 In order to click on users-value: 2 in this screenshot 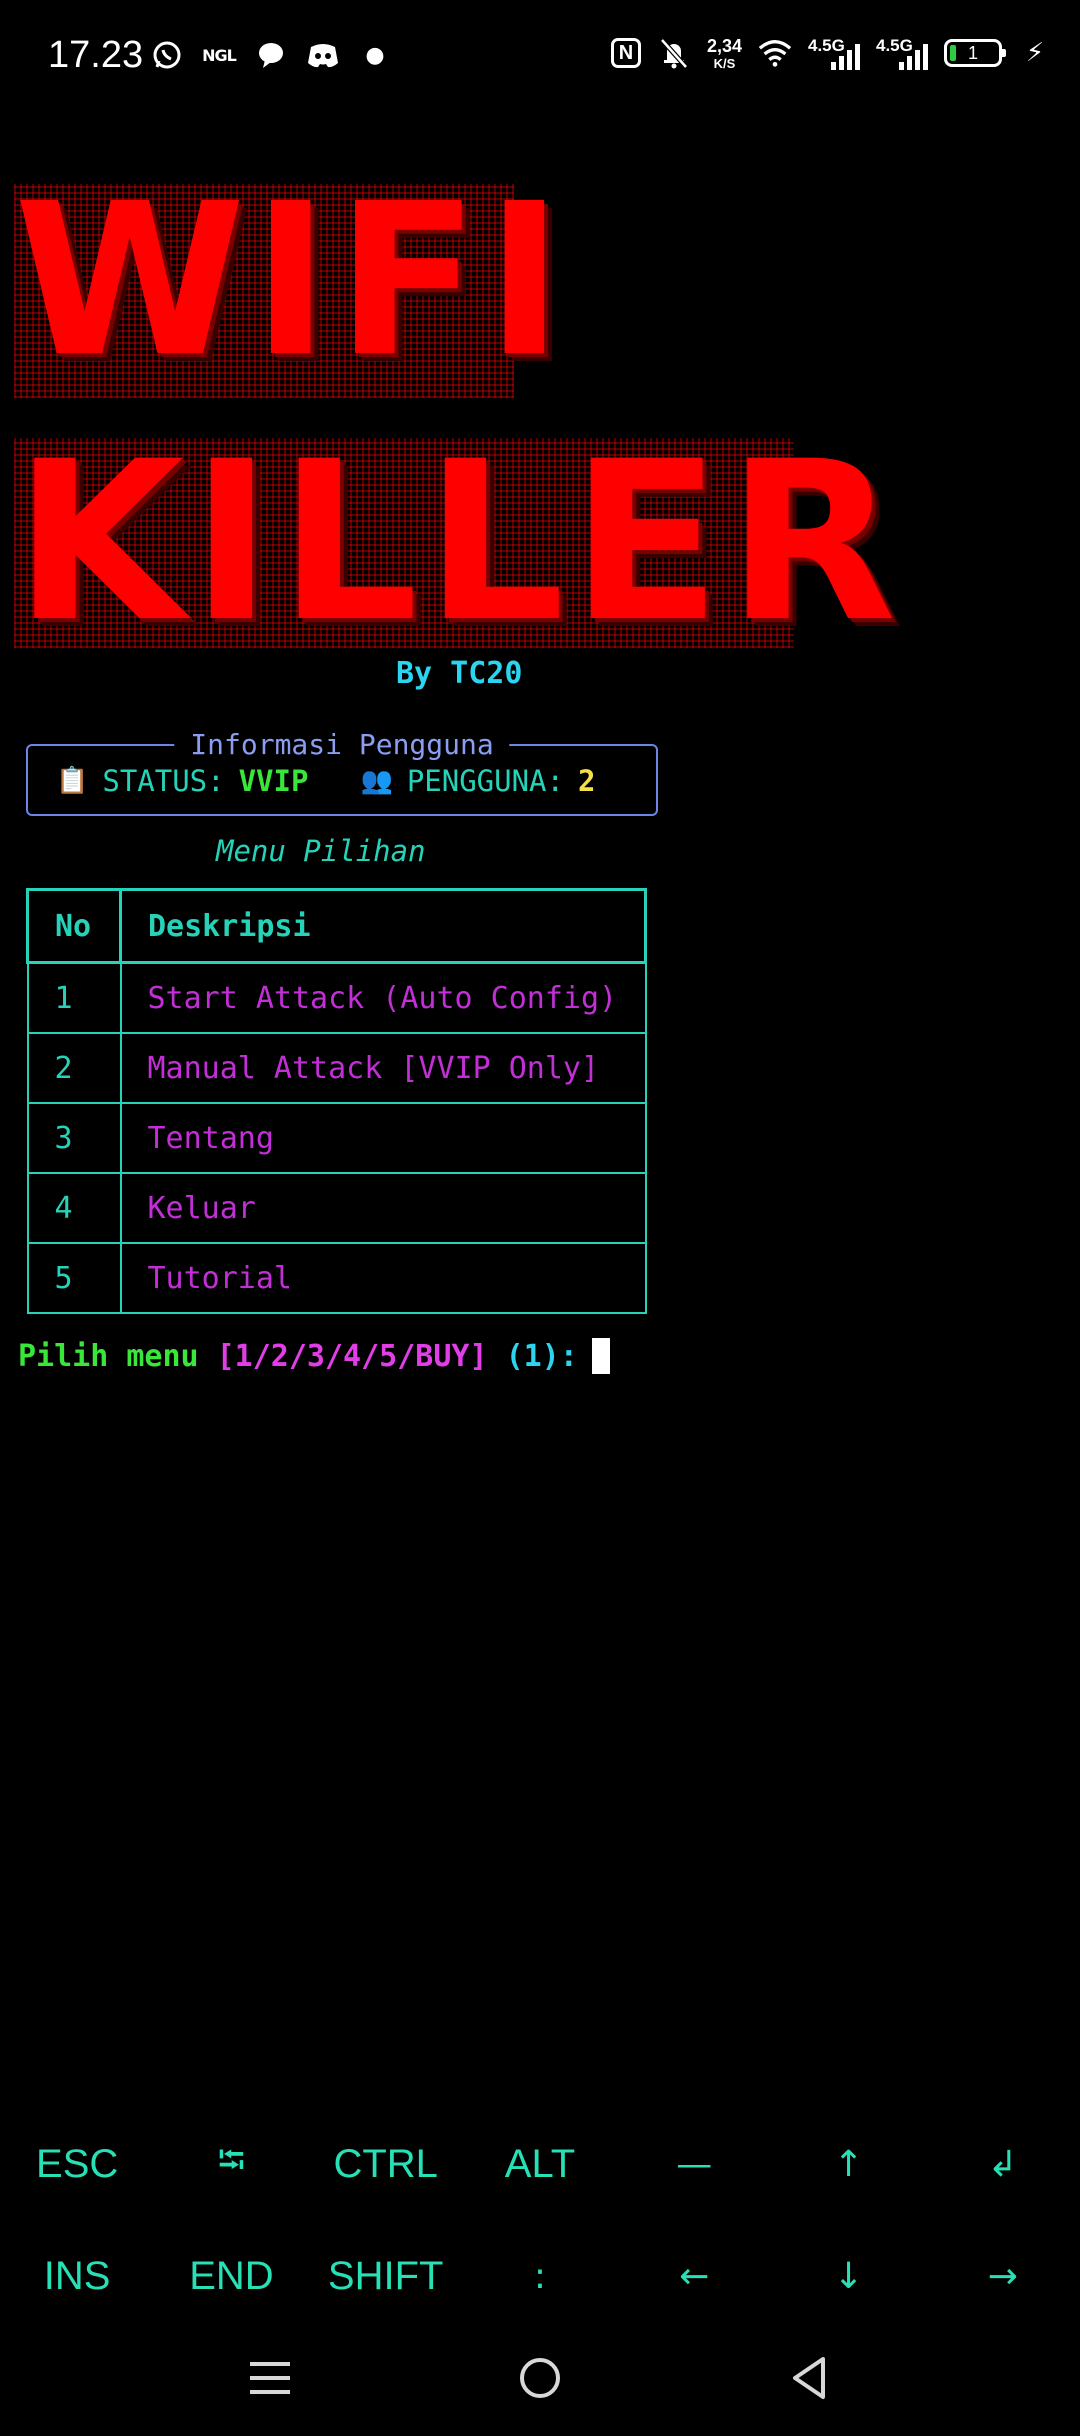, I will do `click(586, 781)`.